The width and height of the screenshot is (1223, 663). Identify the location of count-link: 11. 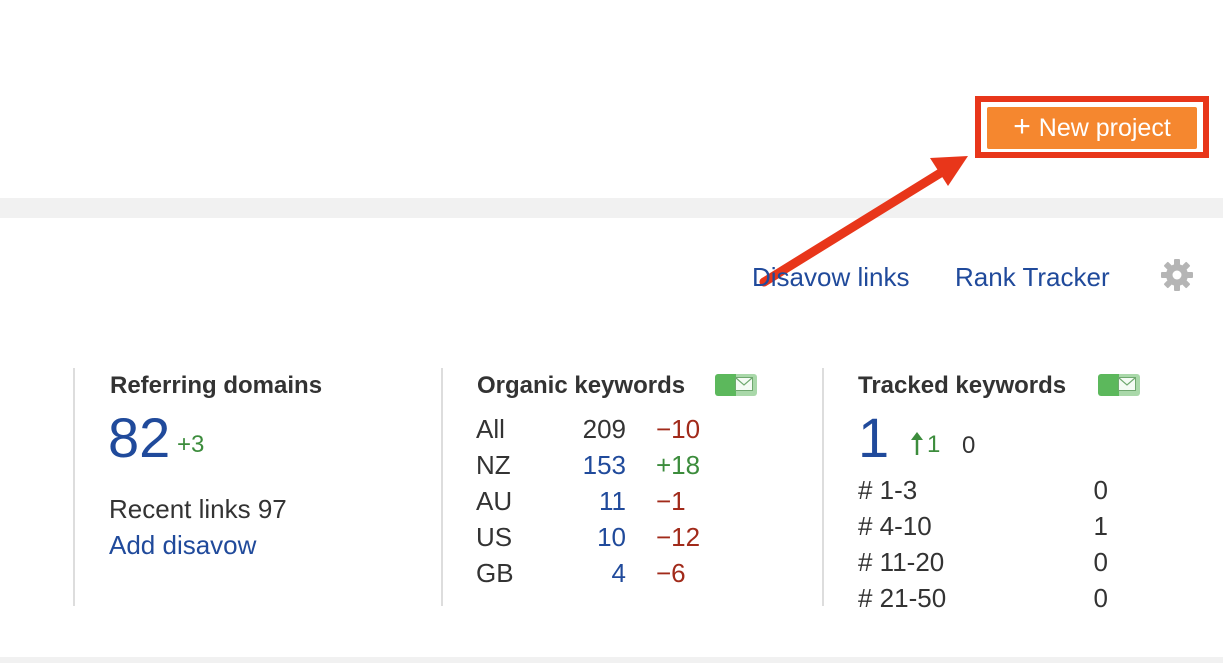
(586, 501).